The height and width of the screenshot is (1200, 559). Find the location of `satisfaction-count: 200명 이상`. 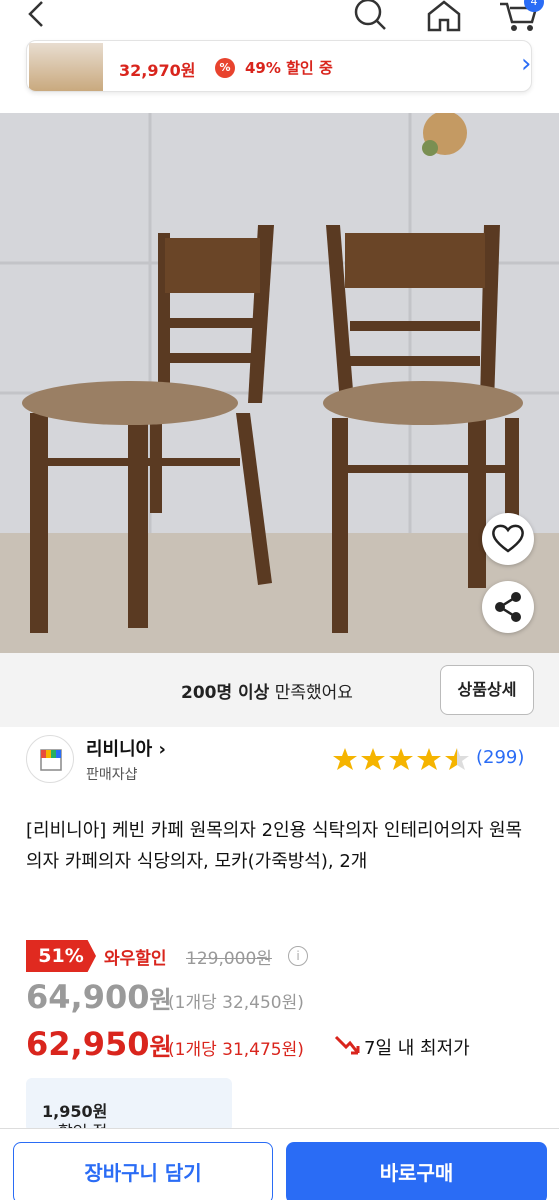

satisfaction-count: 200명 이상 is located at coordinates (225, 693).